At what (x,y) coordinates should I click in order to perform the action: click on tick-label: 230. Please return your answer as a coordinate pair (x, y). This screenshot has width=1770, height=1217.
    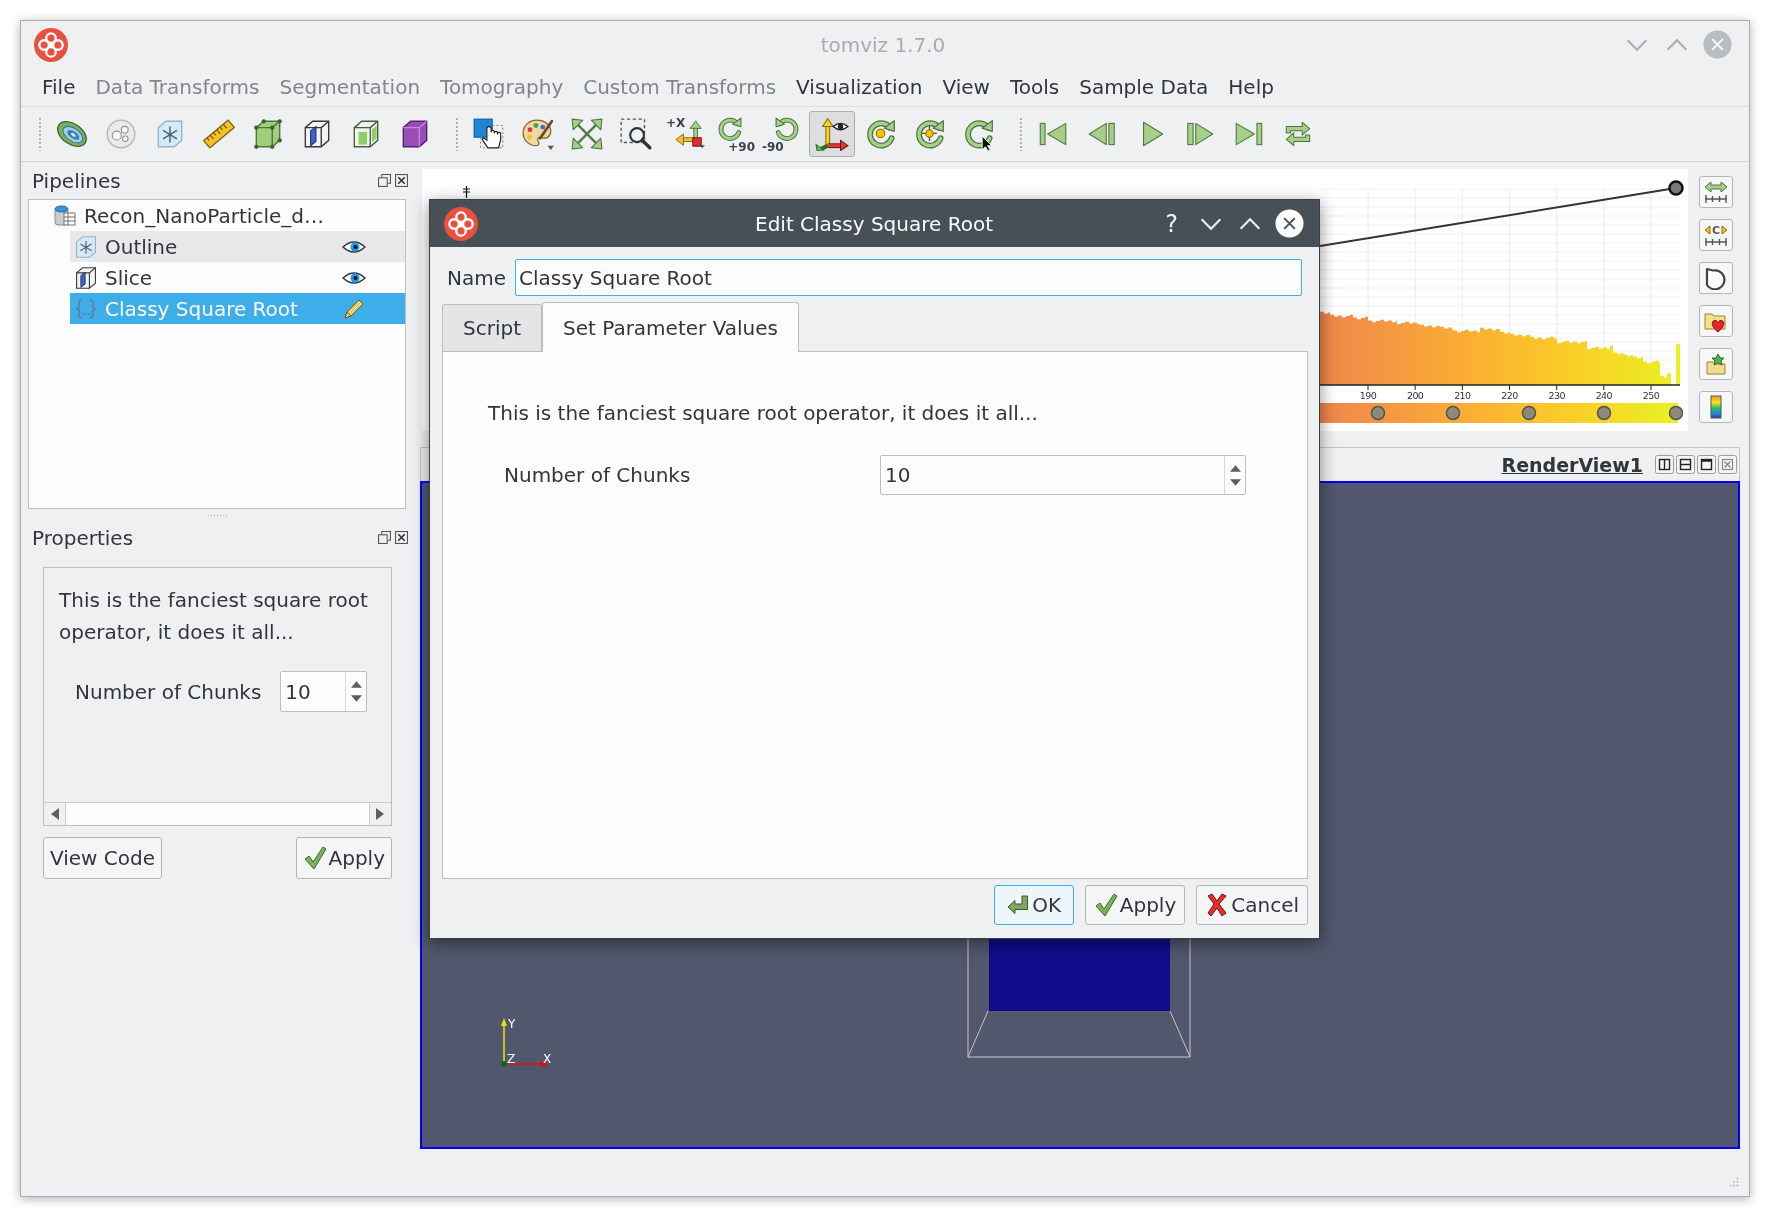
    Looking at the image, I should click on (1556, 395).